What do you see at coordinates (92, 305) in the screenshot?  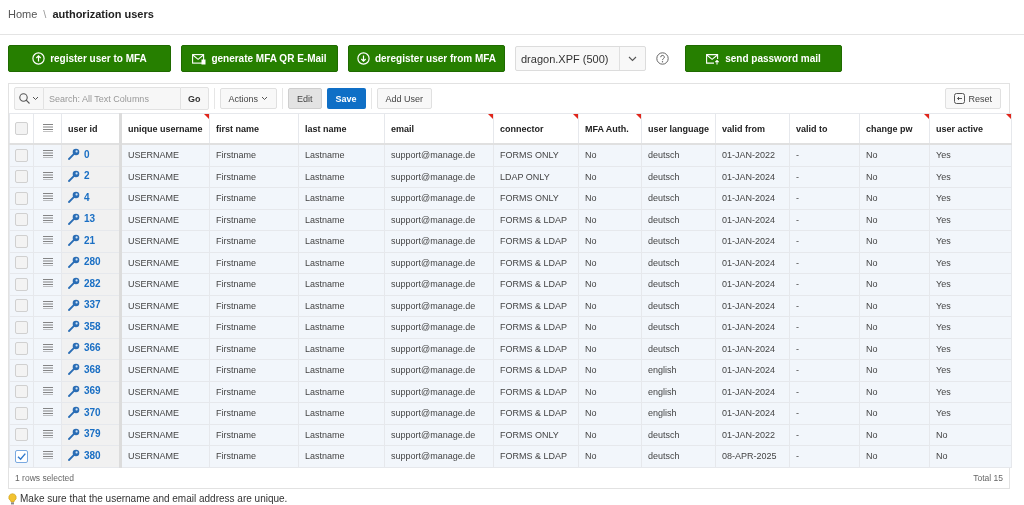 I see `user-id-link: 337` at bounding box center [92, 305].